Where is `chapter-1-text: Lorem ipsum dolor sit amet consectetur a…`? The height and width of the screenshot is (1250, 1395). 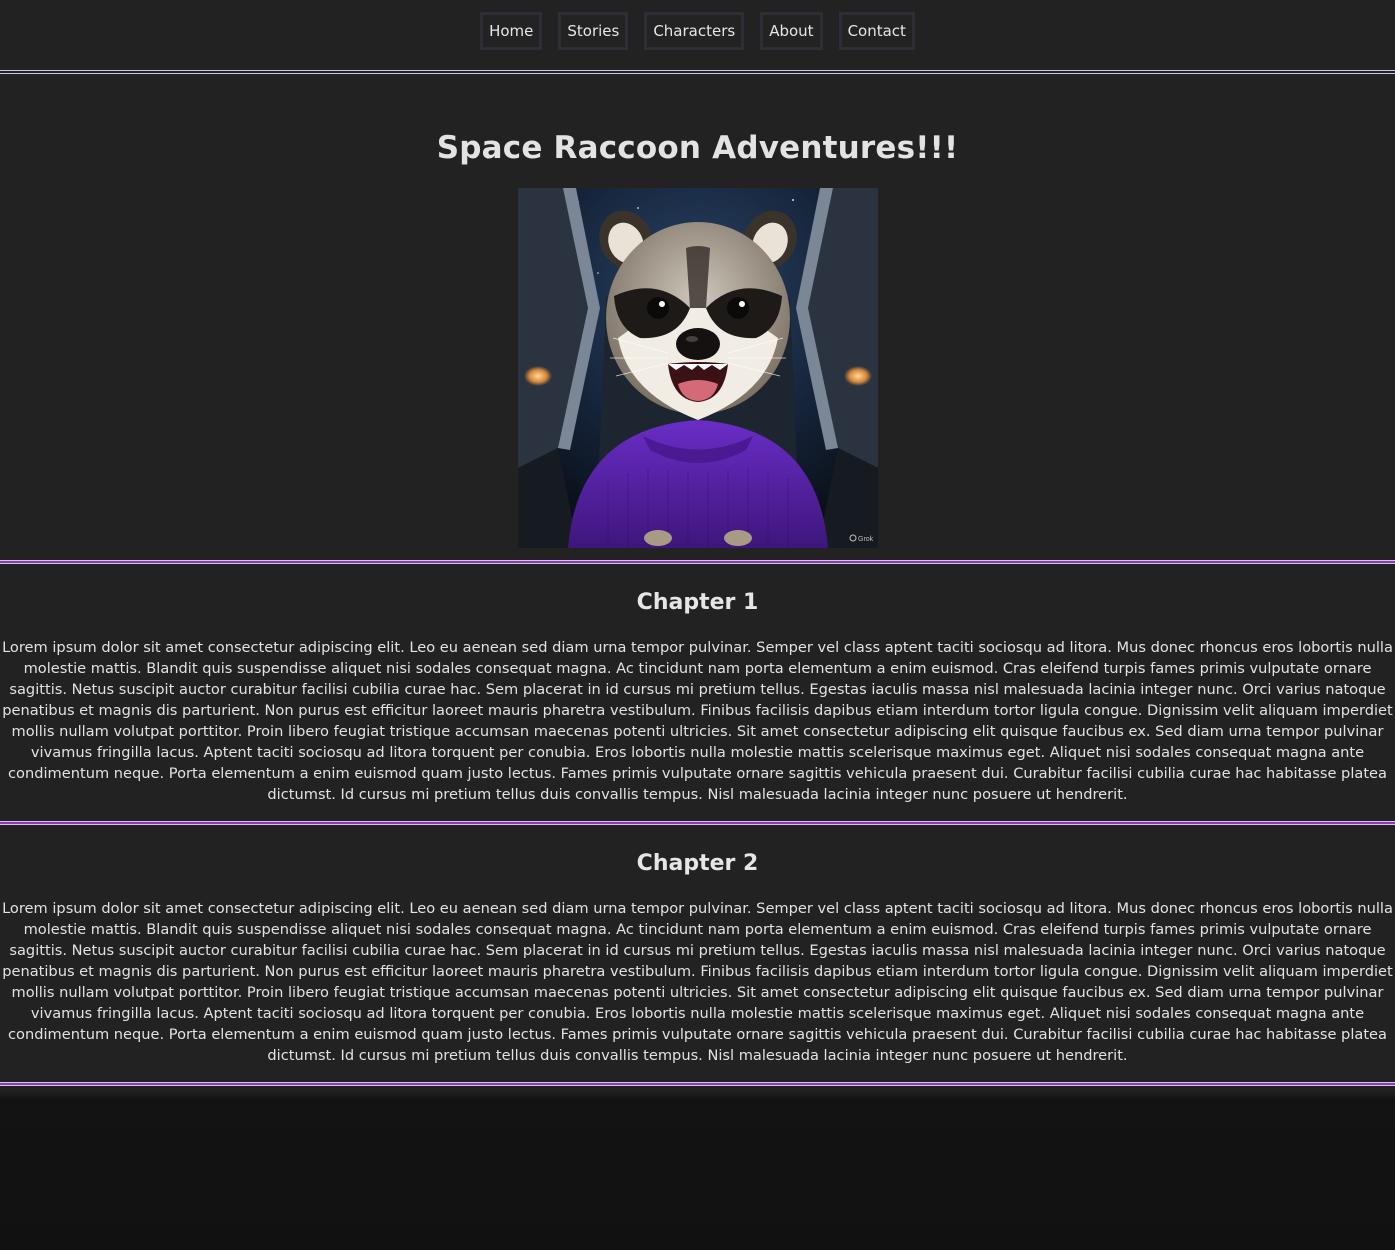
chapter-1-text: Lorem ipsum dolor sit amet consectetur a… is located at coordinates (697, 721).